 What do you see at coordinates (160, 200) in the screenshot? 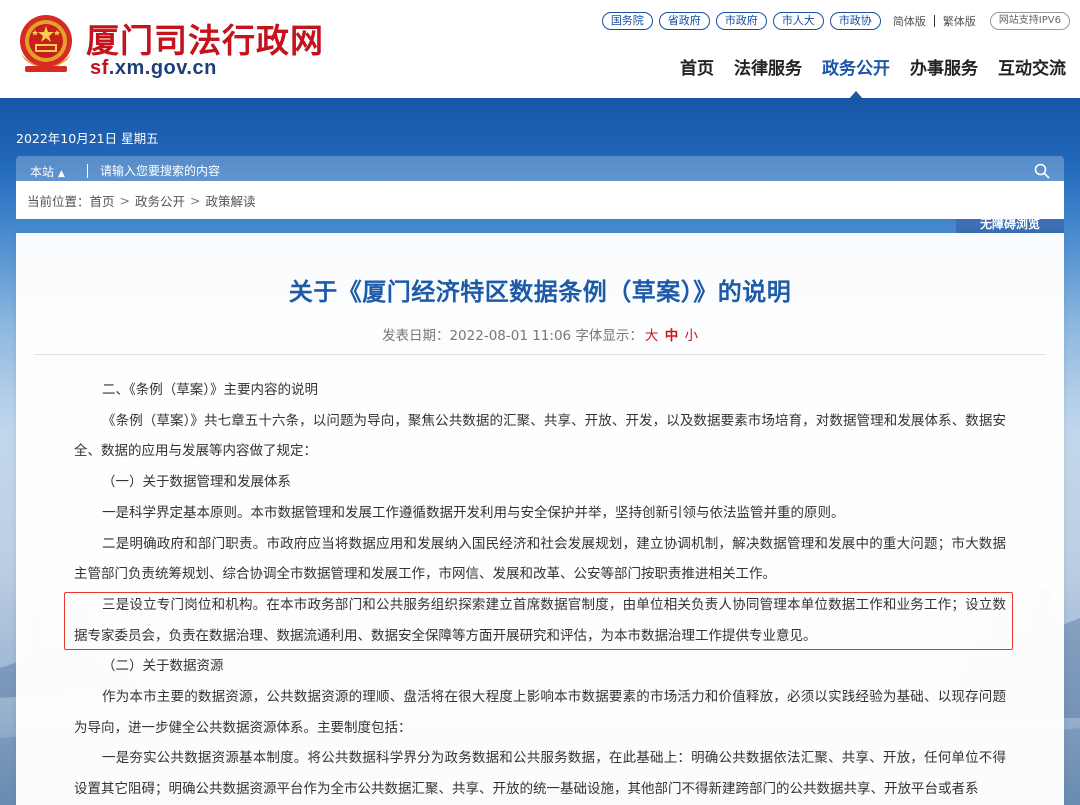
I see `breadcrumb-gov-affairs: 政务公开` at bounding box center [160, 200].